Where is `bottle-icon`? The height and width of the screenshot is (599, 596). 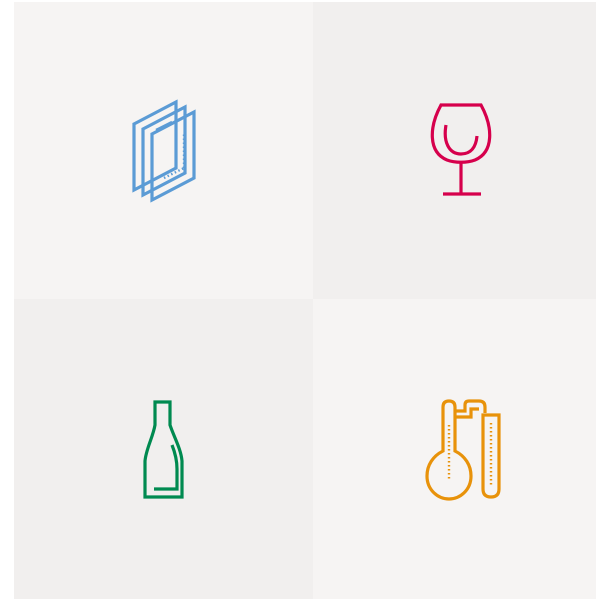 bottle-icon is located at coordinates (163, 449).